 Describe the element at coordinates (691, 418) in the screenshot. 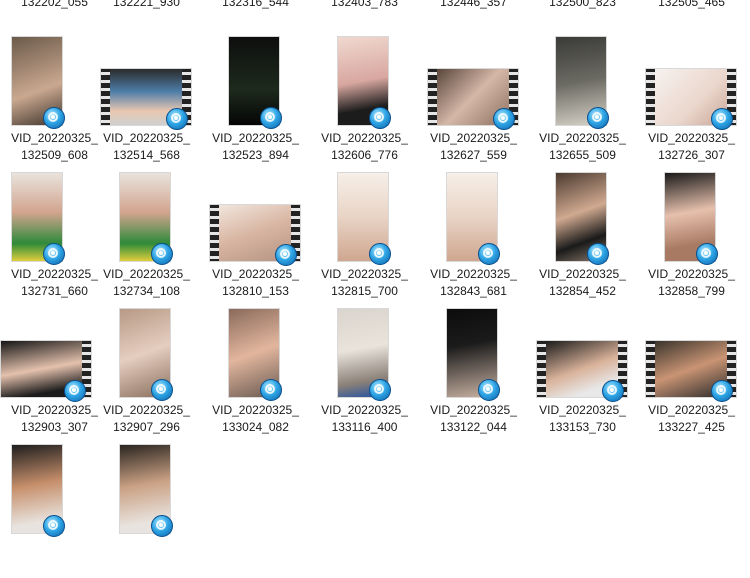

I see `file-name: VID_20220325_ 133227_425` at that location.